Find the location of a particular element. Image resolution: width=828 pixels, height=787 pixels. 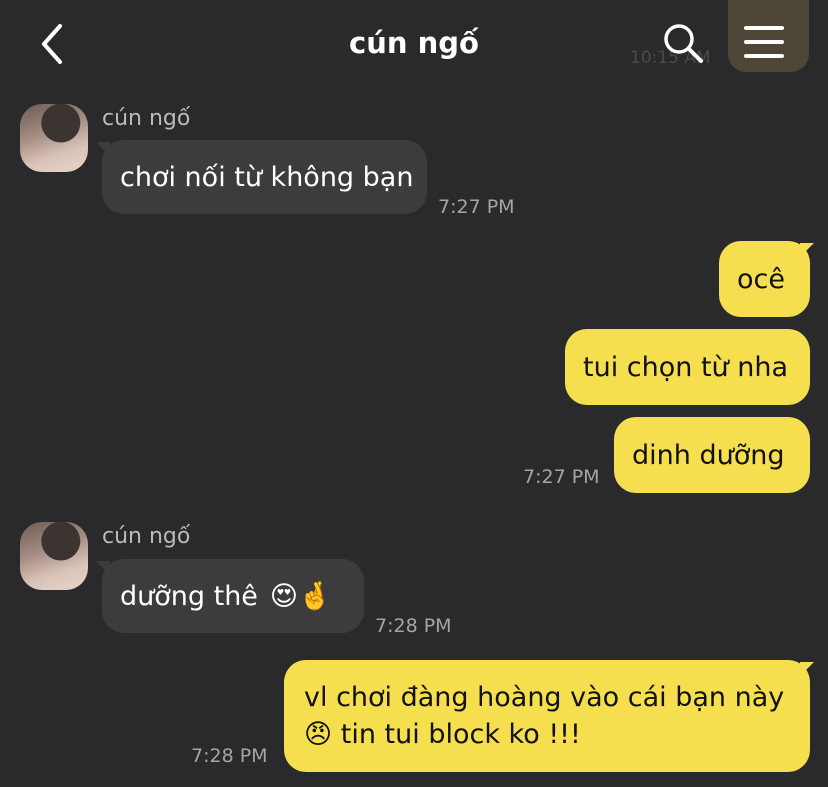

incoming-message-bubble: chơi nối từ không bạn is located at coordinates (264, 177).